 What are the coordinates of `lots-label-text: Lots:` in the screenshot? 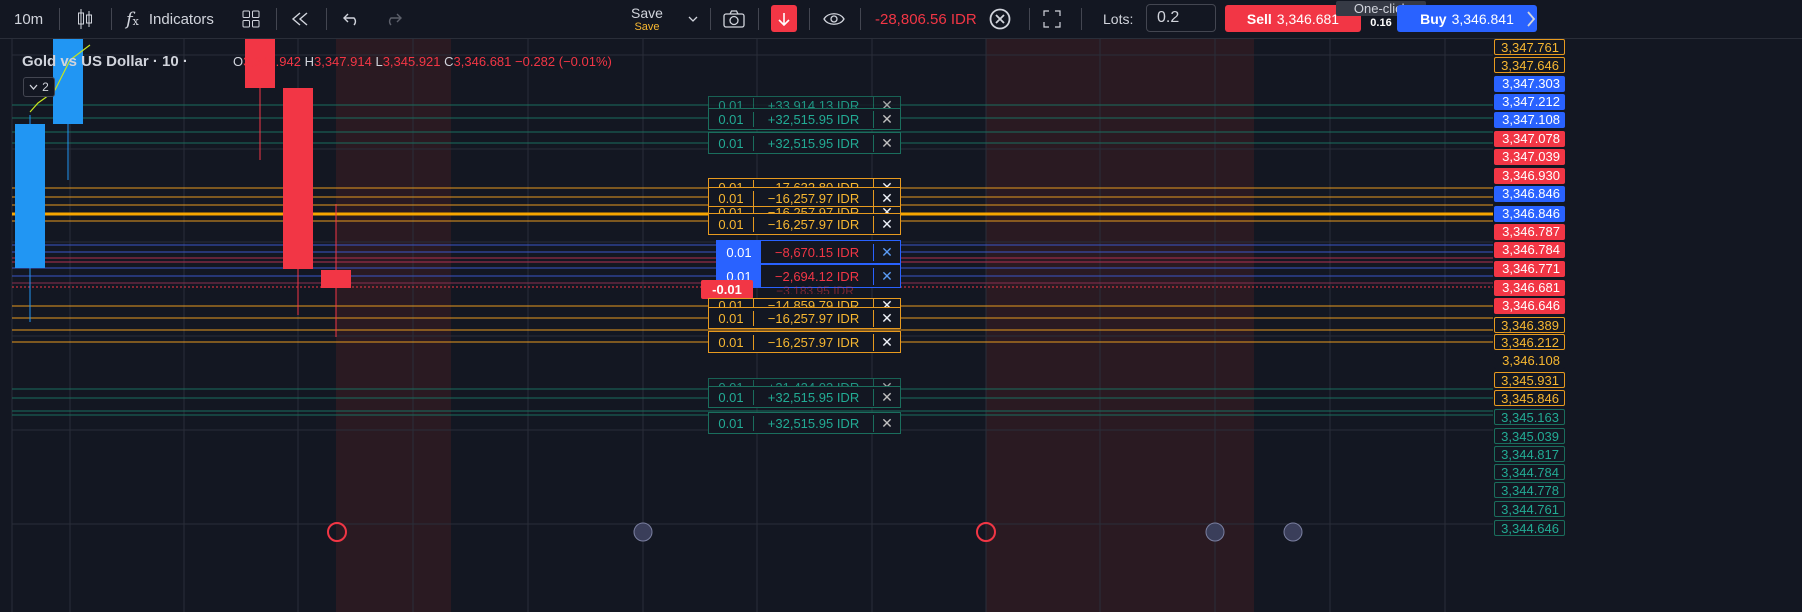 It's located at (1118, 19).